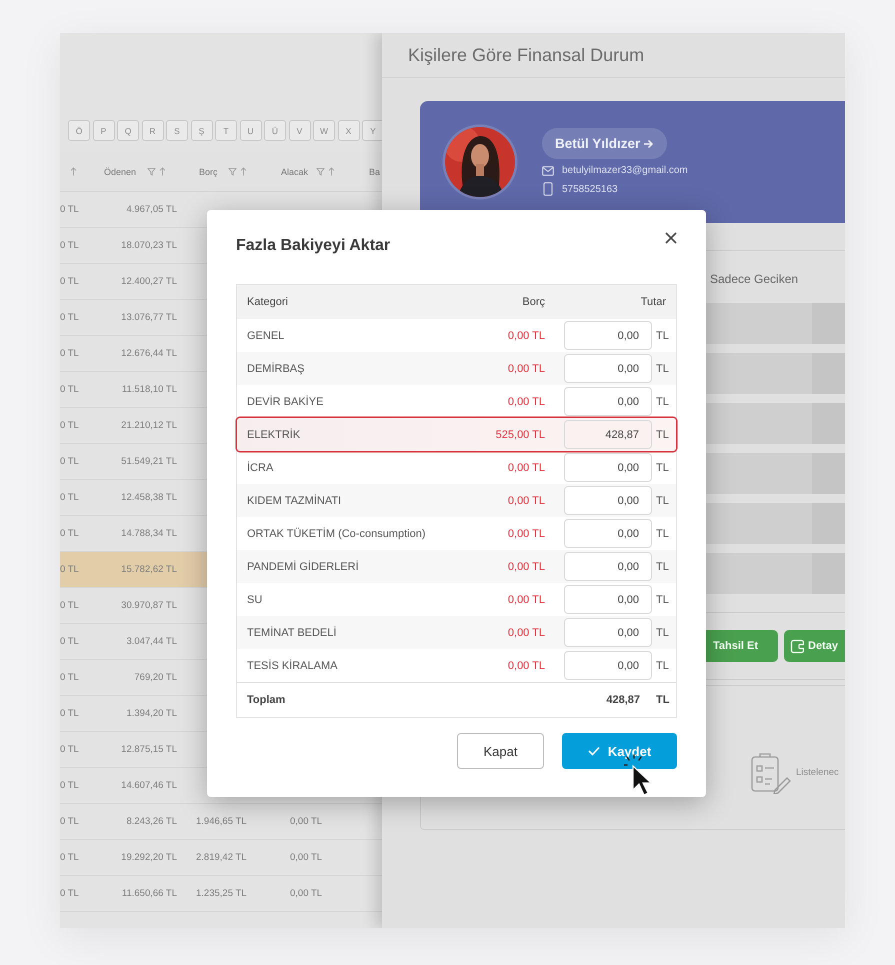 This screenshot has height=965, width=895. I want to click on table-cell: 18.070,23 TL, so click(149, 245).